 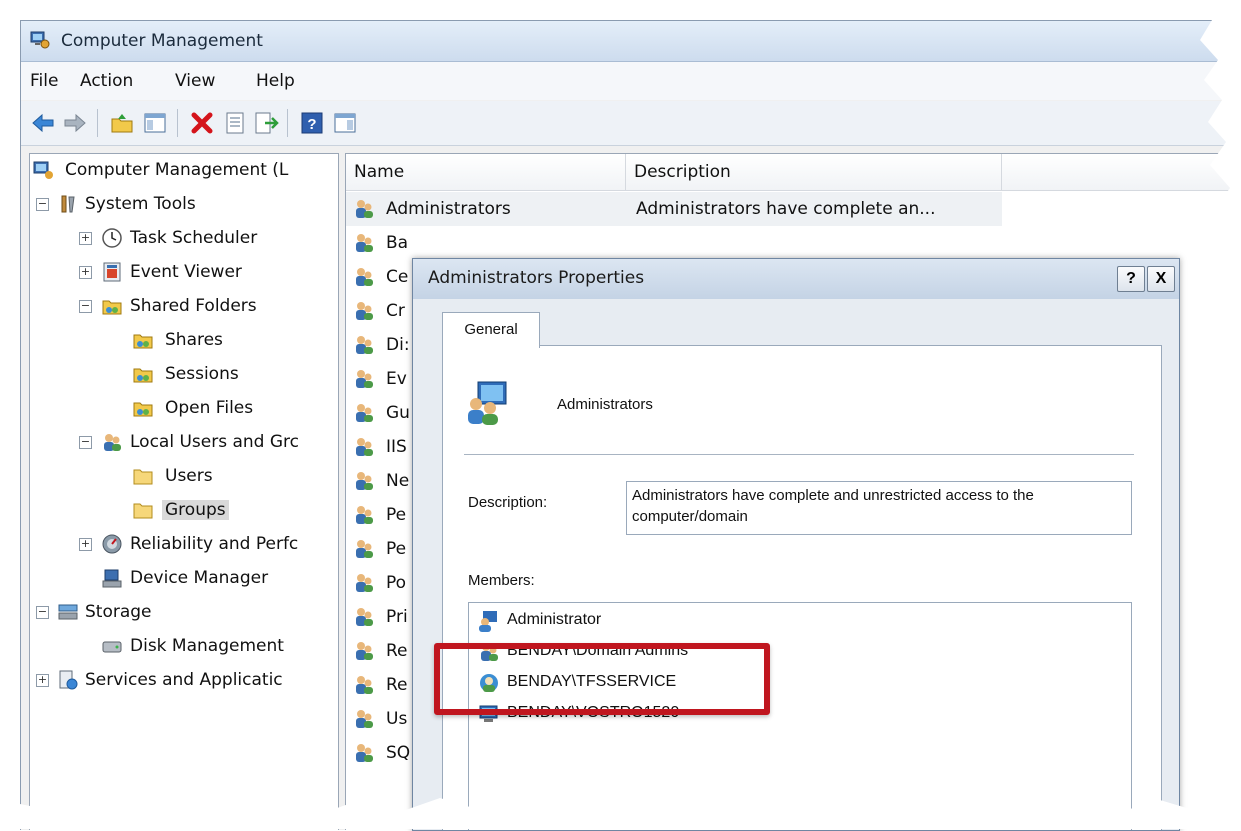 I want to click on user-icon, so click(x=488, y=621).